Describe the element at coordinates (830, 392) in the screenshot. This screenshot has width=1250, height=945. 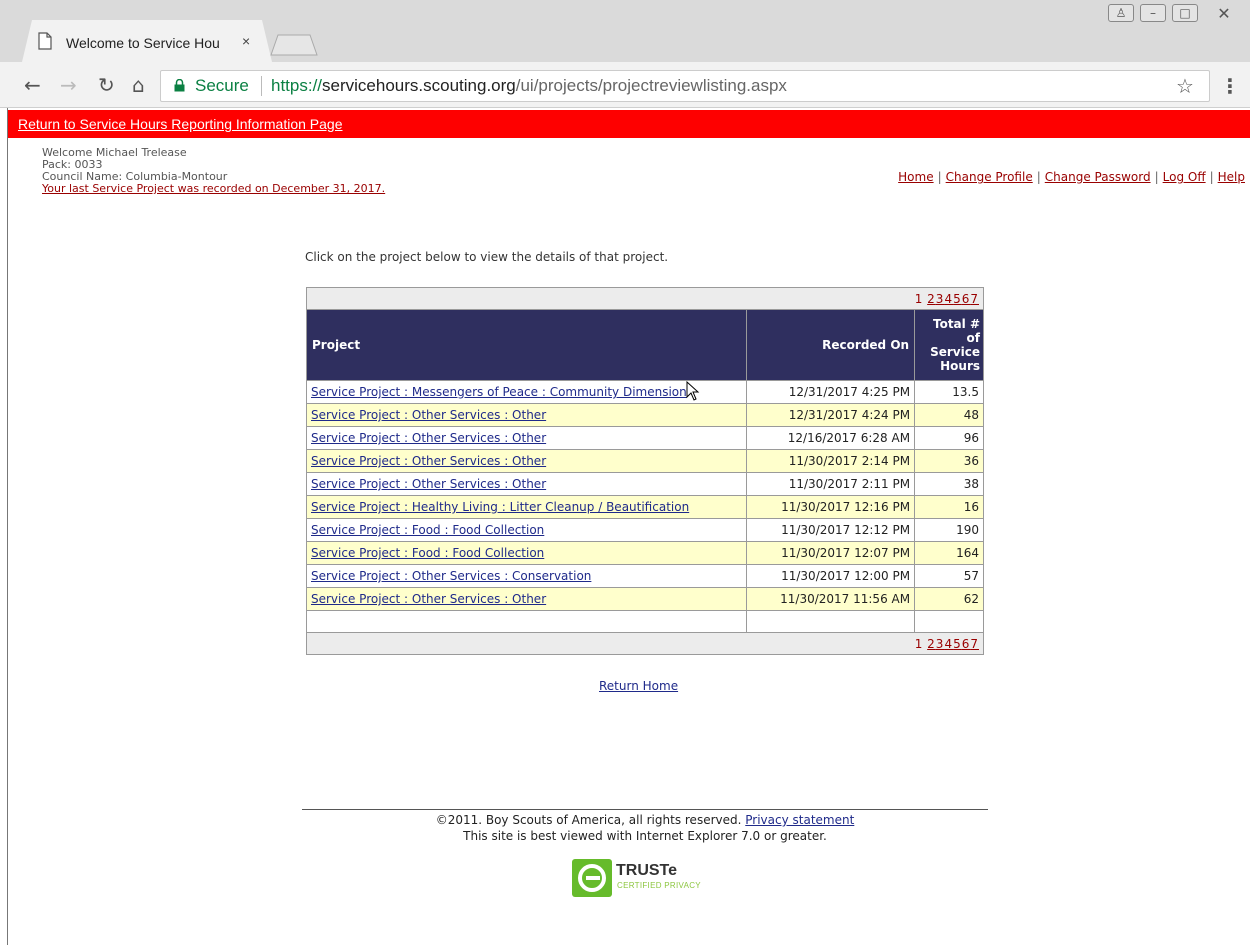
I see `recorded-on-cell: 12/31/2017 4:25 PM` at that location.